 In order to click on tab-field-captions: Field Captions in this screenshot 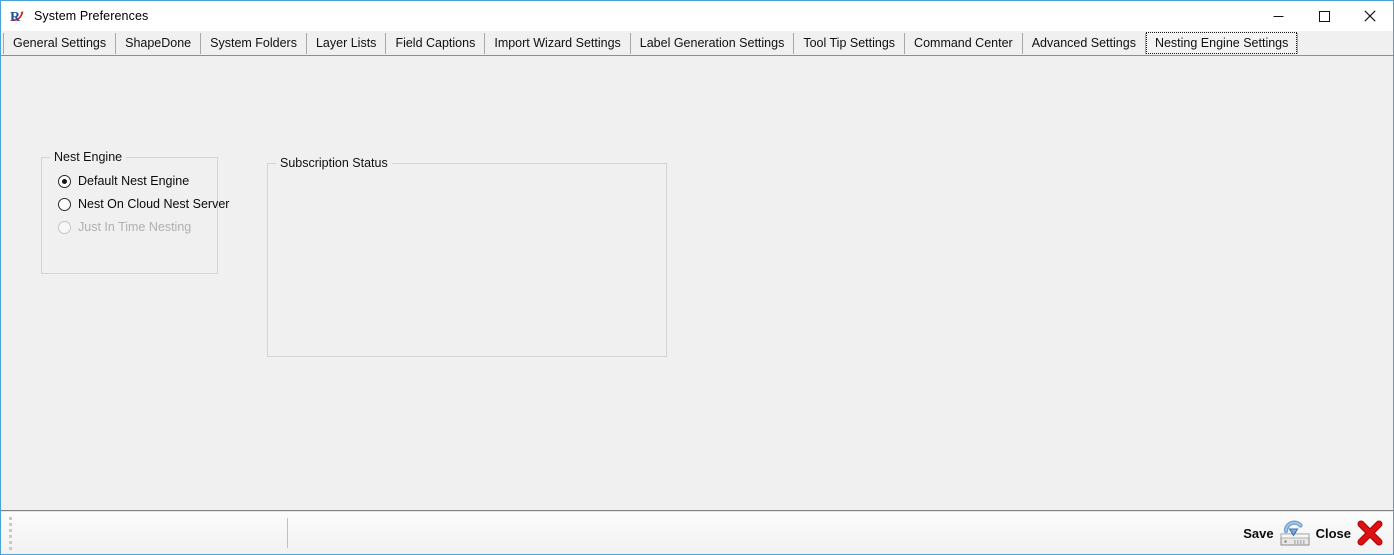, I will do `click(436, 43)`.